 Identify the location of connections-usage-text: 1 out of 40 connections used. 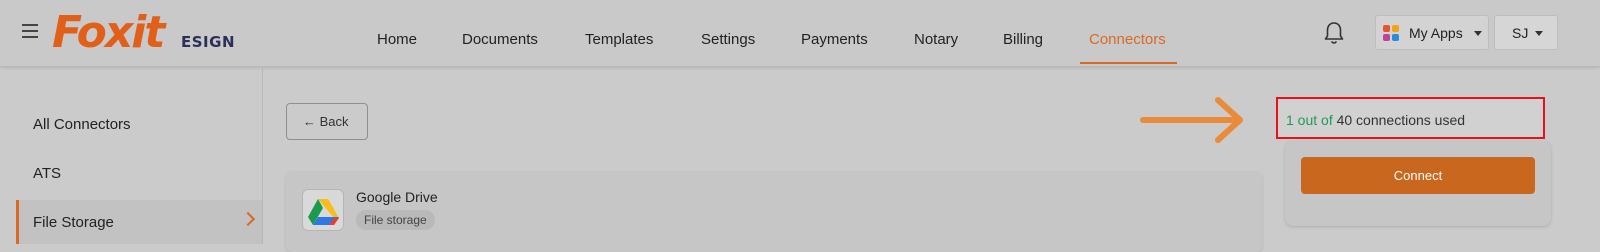
(1375, 120).